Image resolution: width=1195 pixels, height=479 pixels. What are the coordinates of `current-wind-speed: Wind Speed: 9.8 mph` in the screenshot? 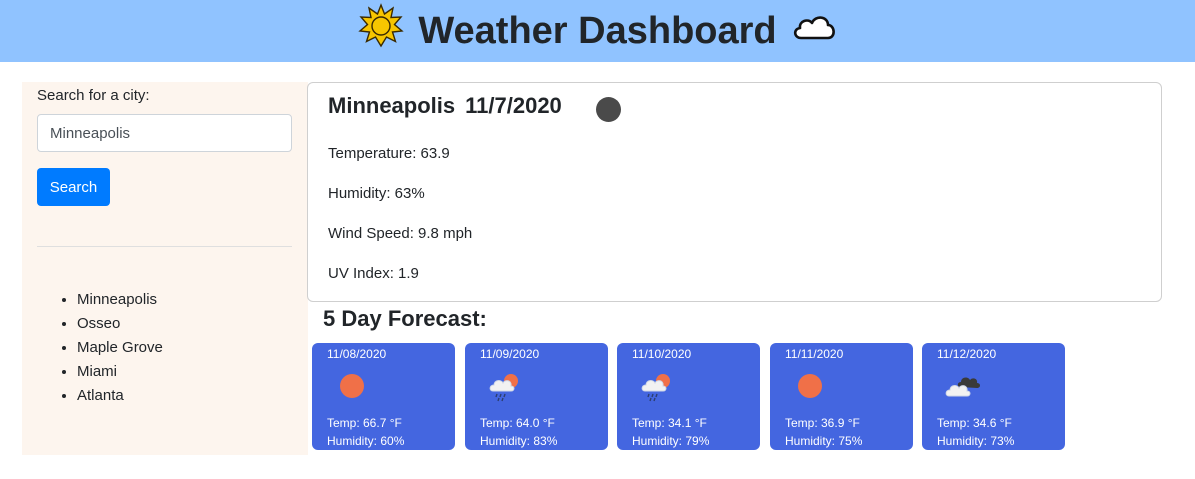 It's located at (400, 233).